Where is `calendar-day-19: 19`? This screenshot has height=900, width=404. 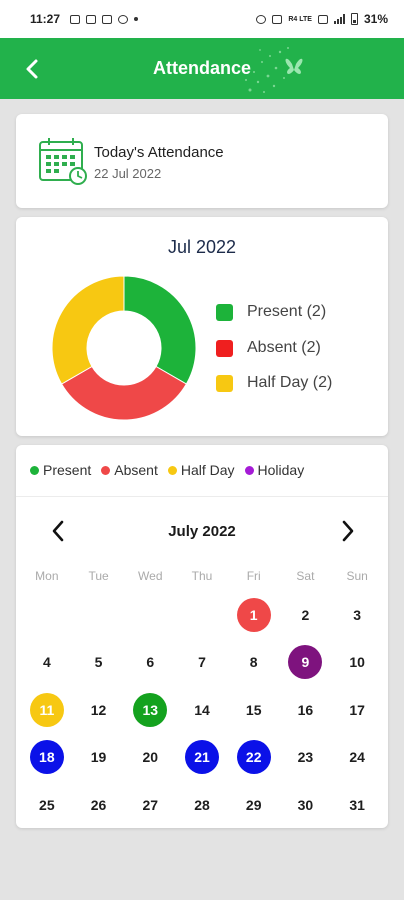 calendar-day-19: 19 is located at coordinates (99, 758).